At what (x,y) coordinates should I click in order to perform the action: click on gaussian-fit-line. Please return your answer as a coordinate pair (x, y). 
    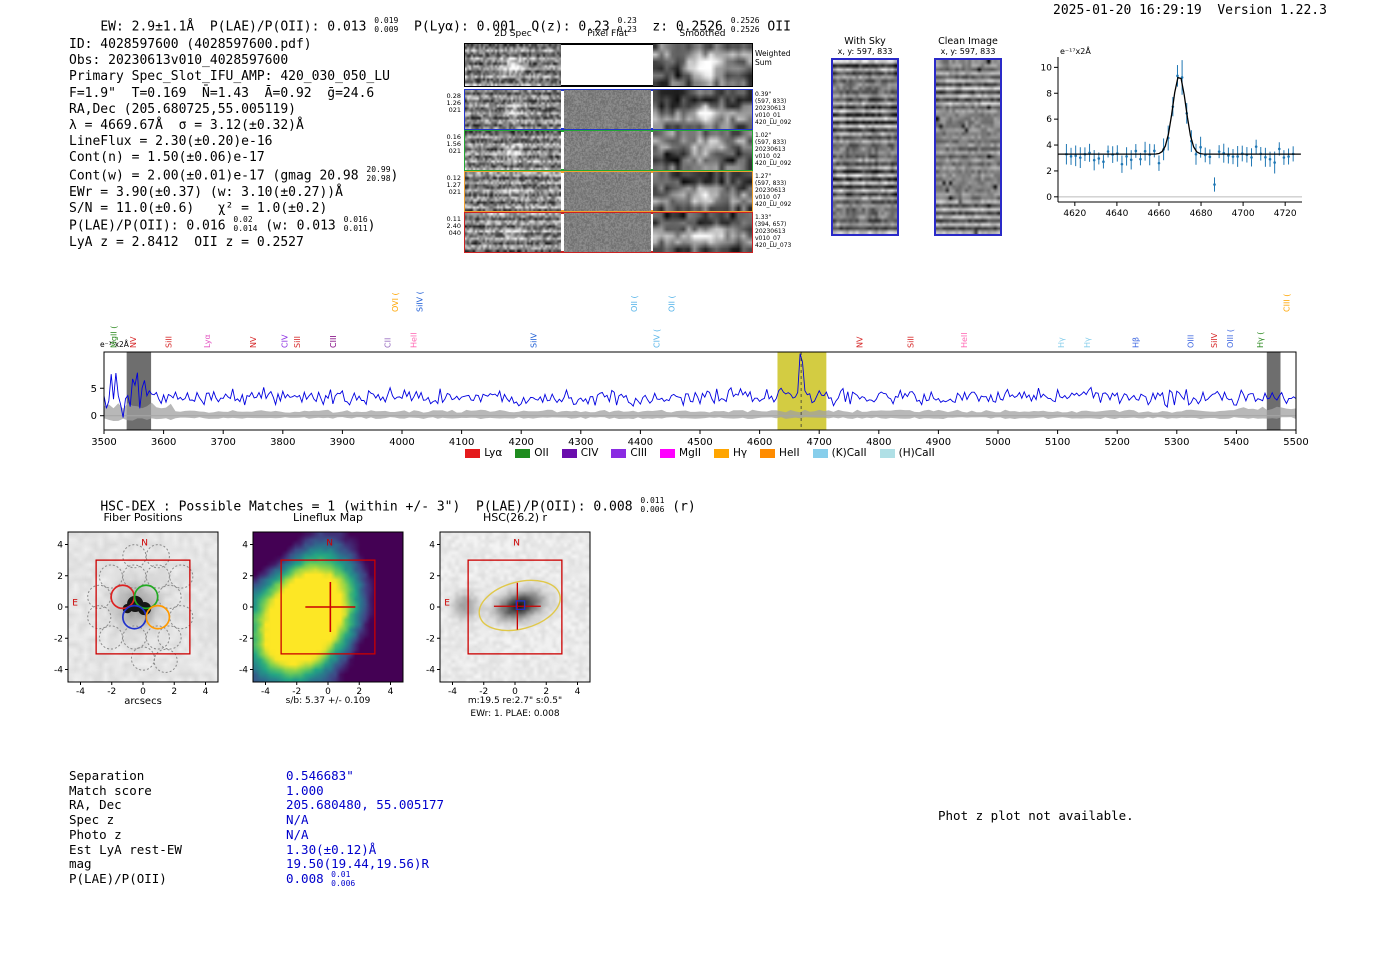
    Looking at the image, I should click on (1179, 115).